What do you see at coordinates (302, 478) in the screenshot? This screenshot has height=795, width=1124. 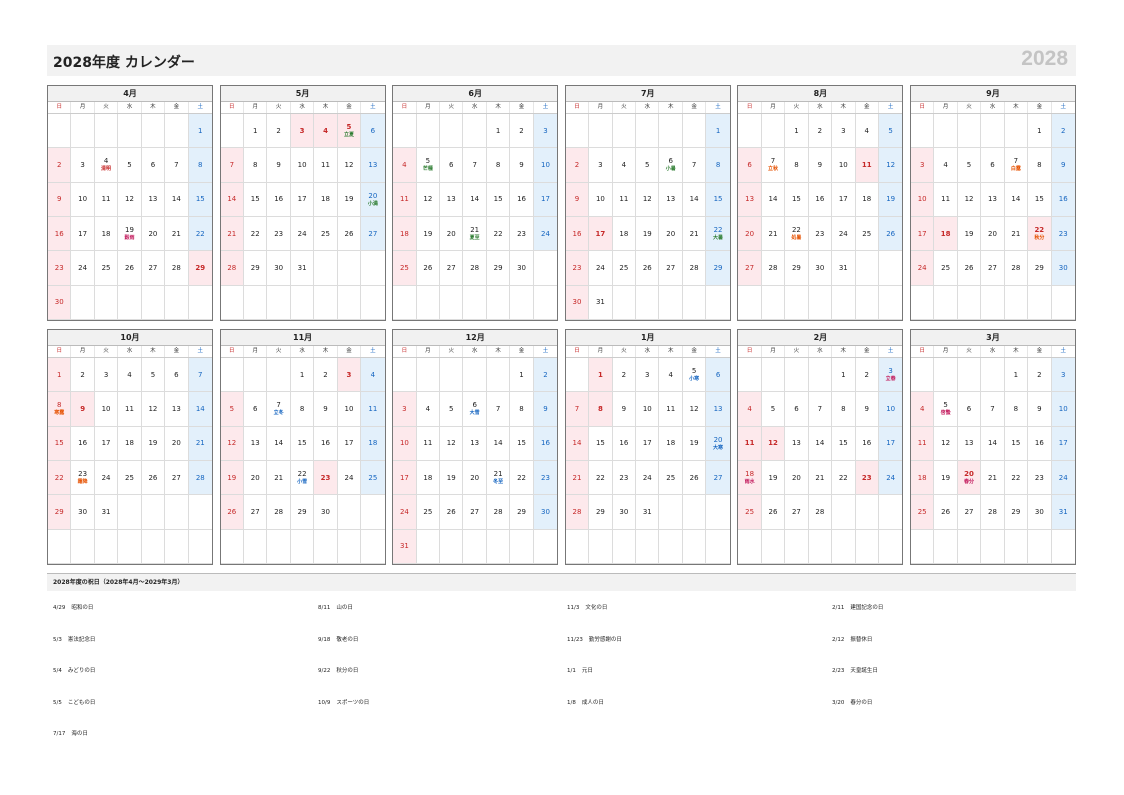 I see `day-cell: 22 小雪` at bounding box center [302, 478].